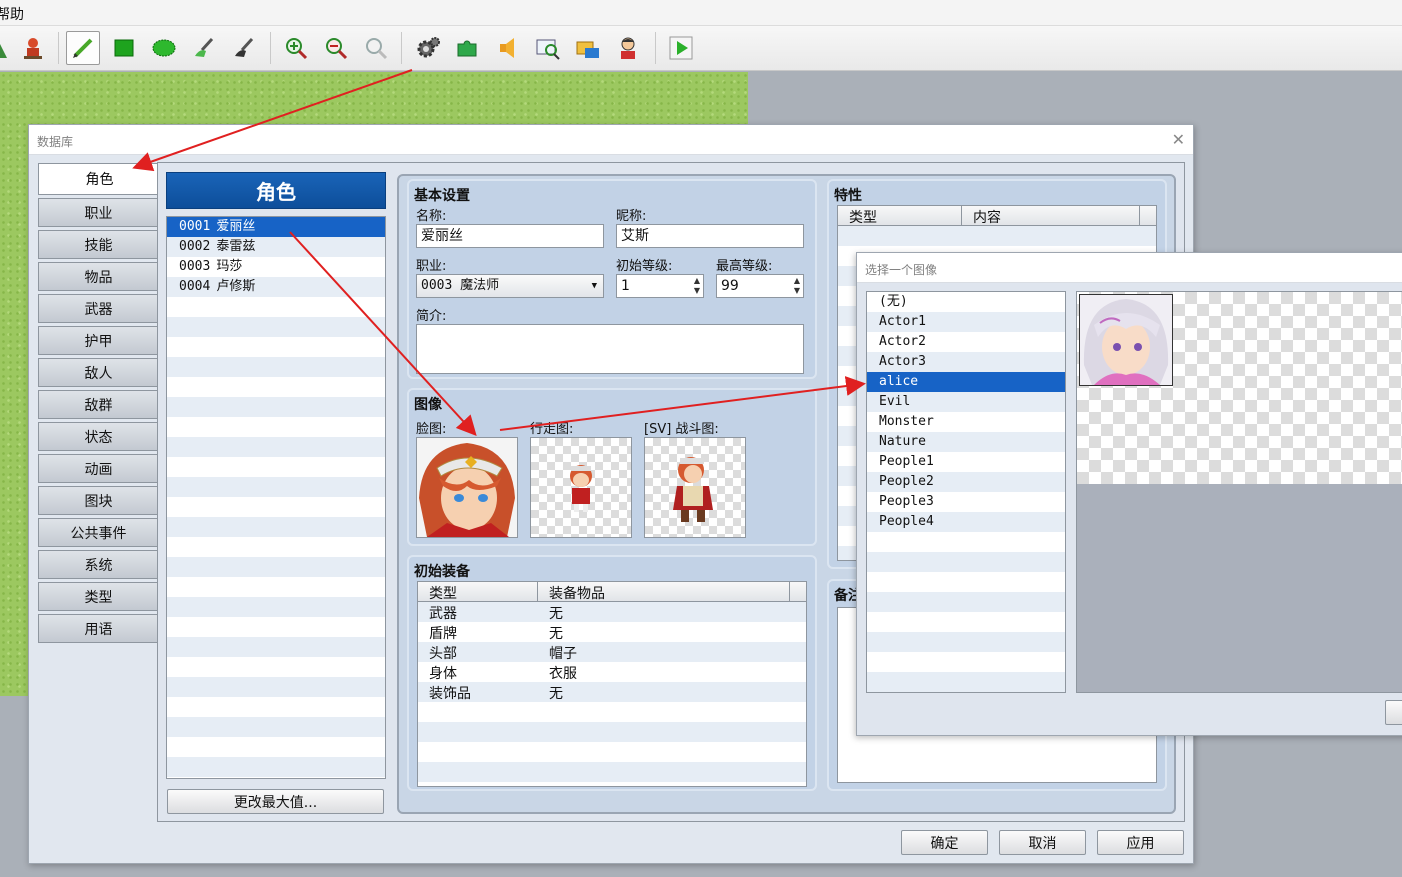 This screenshot has height=877, width=1402. What do you see at coordinates (1129, 268) in the screenshot?
I see `picker-titlebar: 选择一个图像` at bounding box center [1129, 268].